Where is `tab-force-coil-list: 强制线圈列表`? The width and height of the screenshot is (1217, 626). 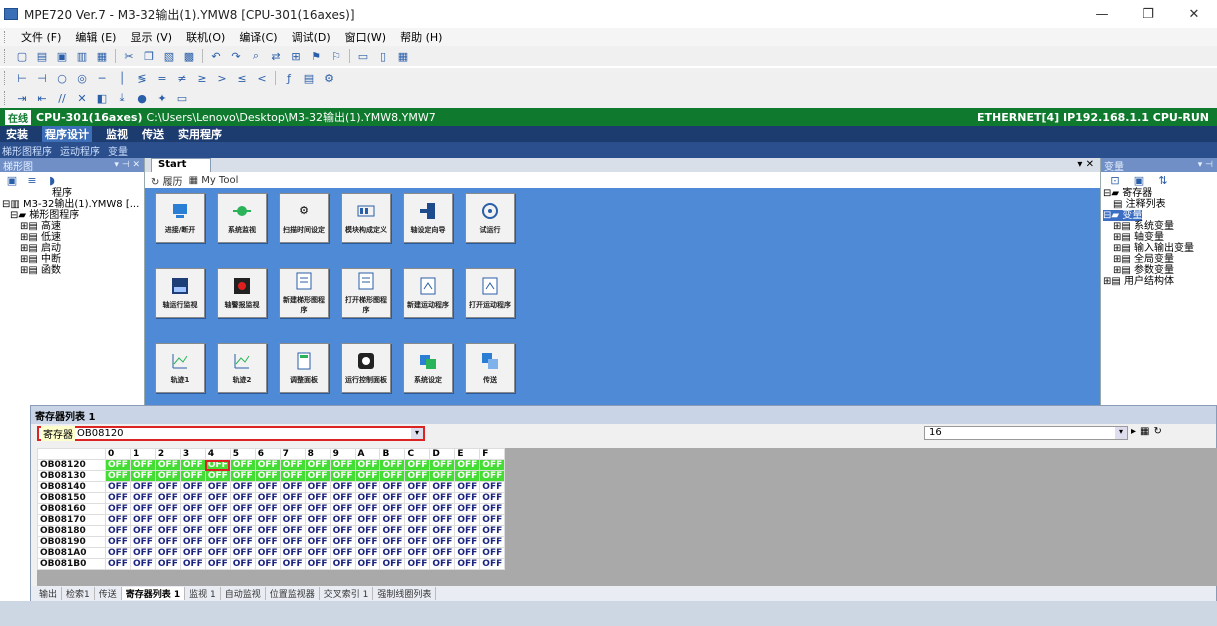
tab-force-coil-list: 强制线圈列表 is located at coordinates (405, 593).